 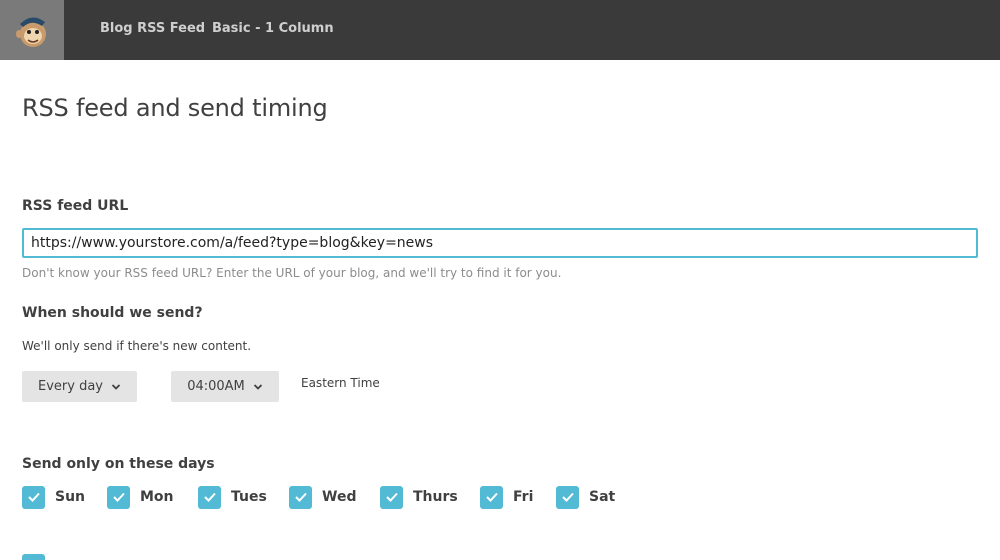 What do you see at coordinates (339, 497) in the screenshot?
I see `day-label: Wed` at bounding box center [339, 497].